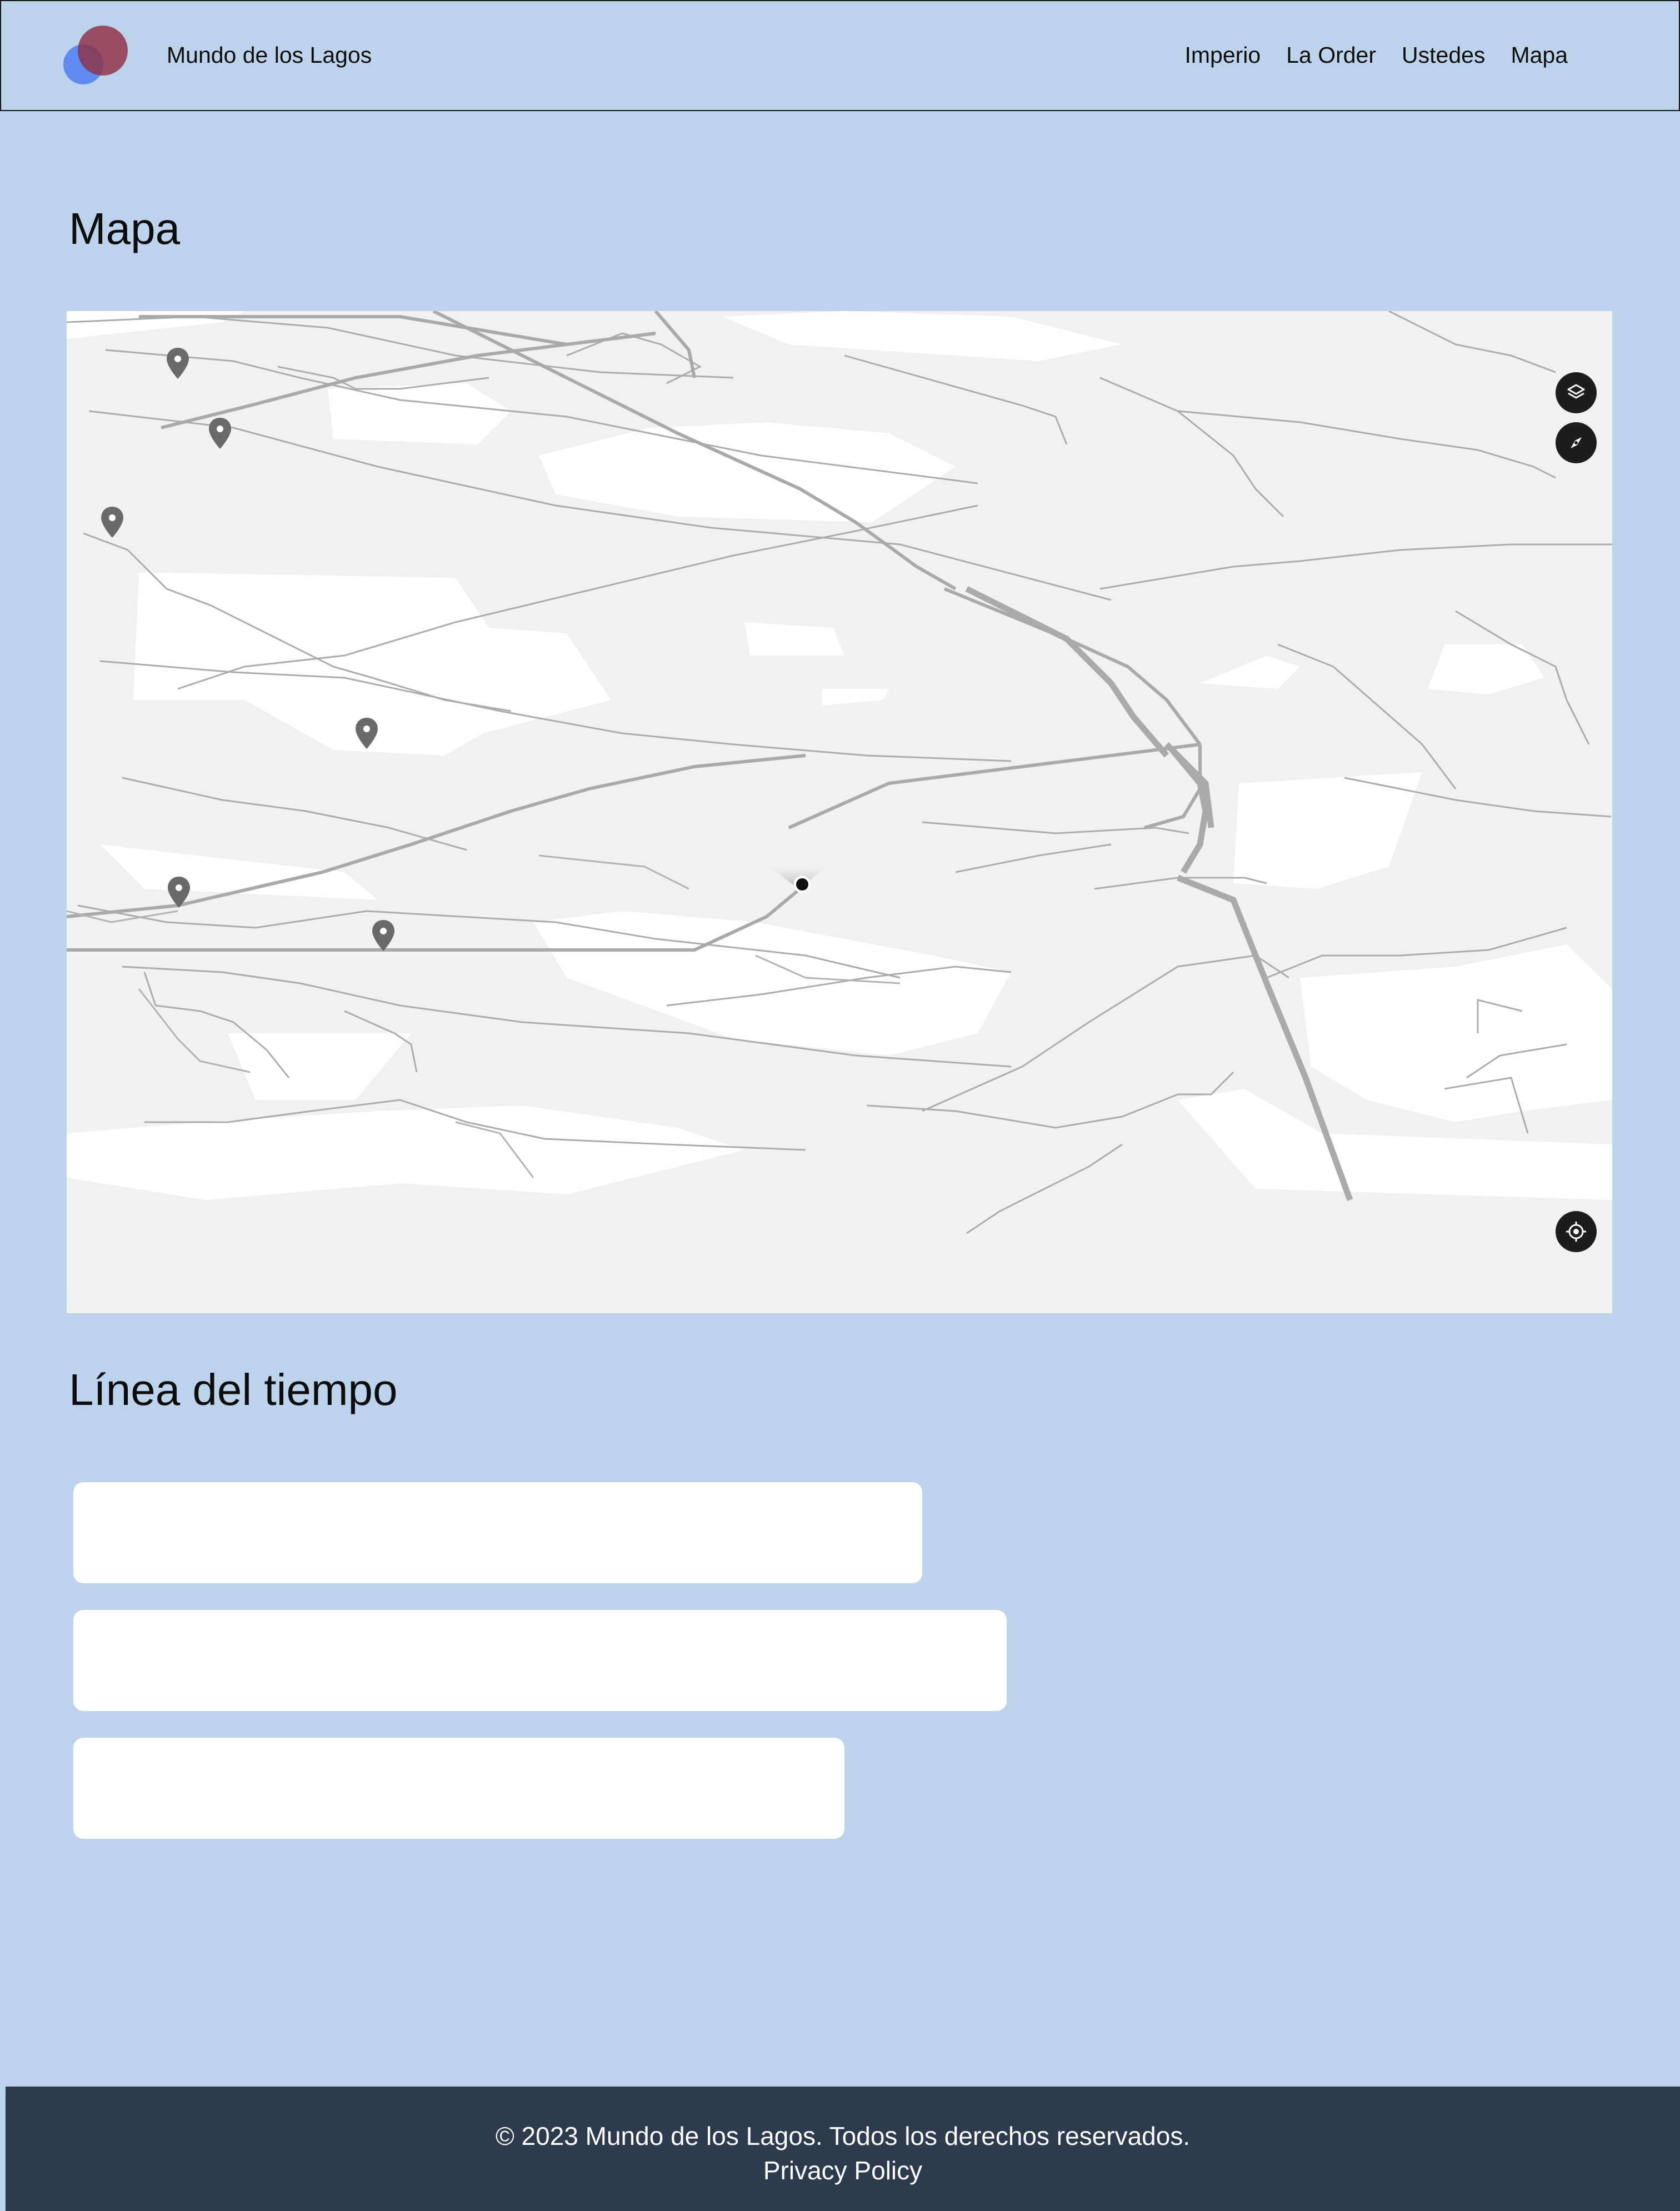 The height and width of the screenshot is (2211, 1680). I want to click on map-title: Mapa, so click(125, 228).